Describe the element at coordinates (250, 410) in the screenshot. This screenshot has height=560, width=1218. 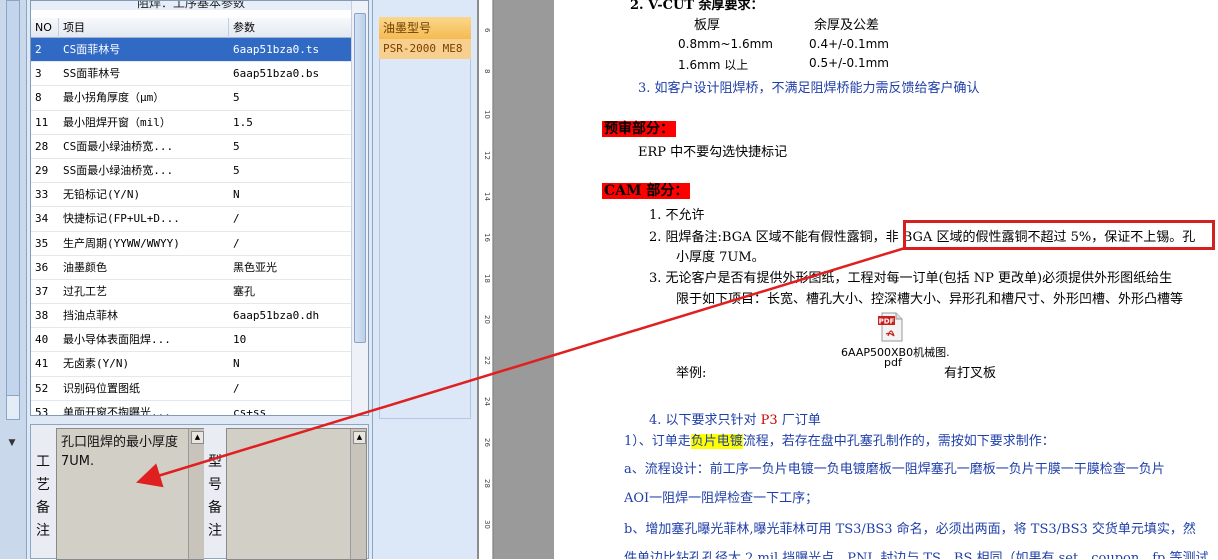
I see `cell-param: cs+ss` at that location.